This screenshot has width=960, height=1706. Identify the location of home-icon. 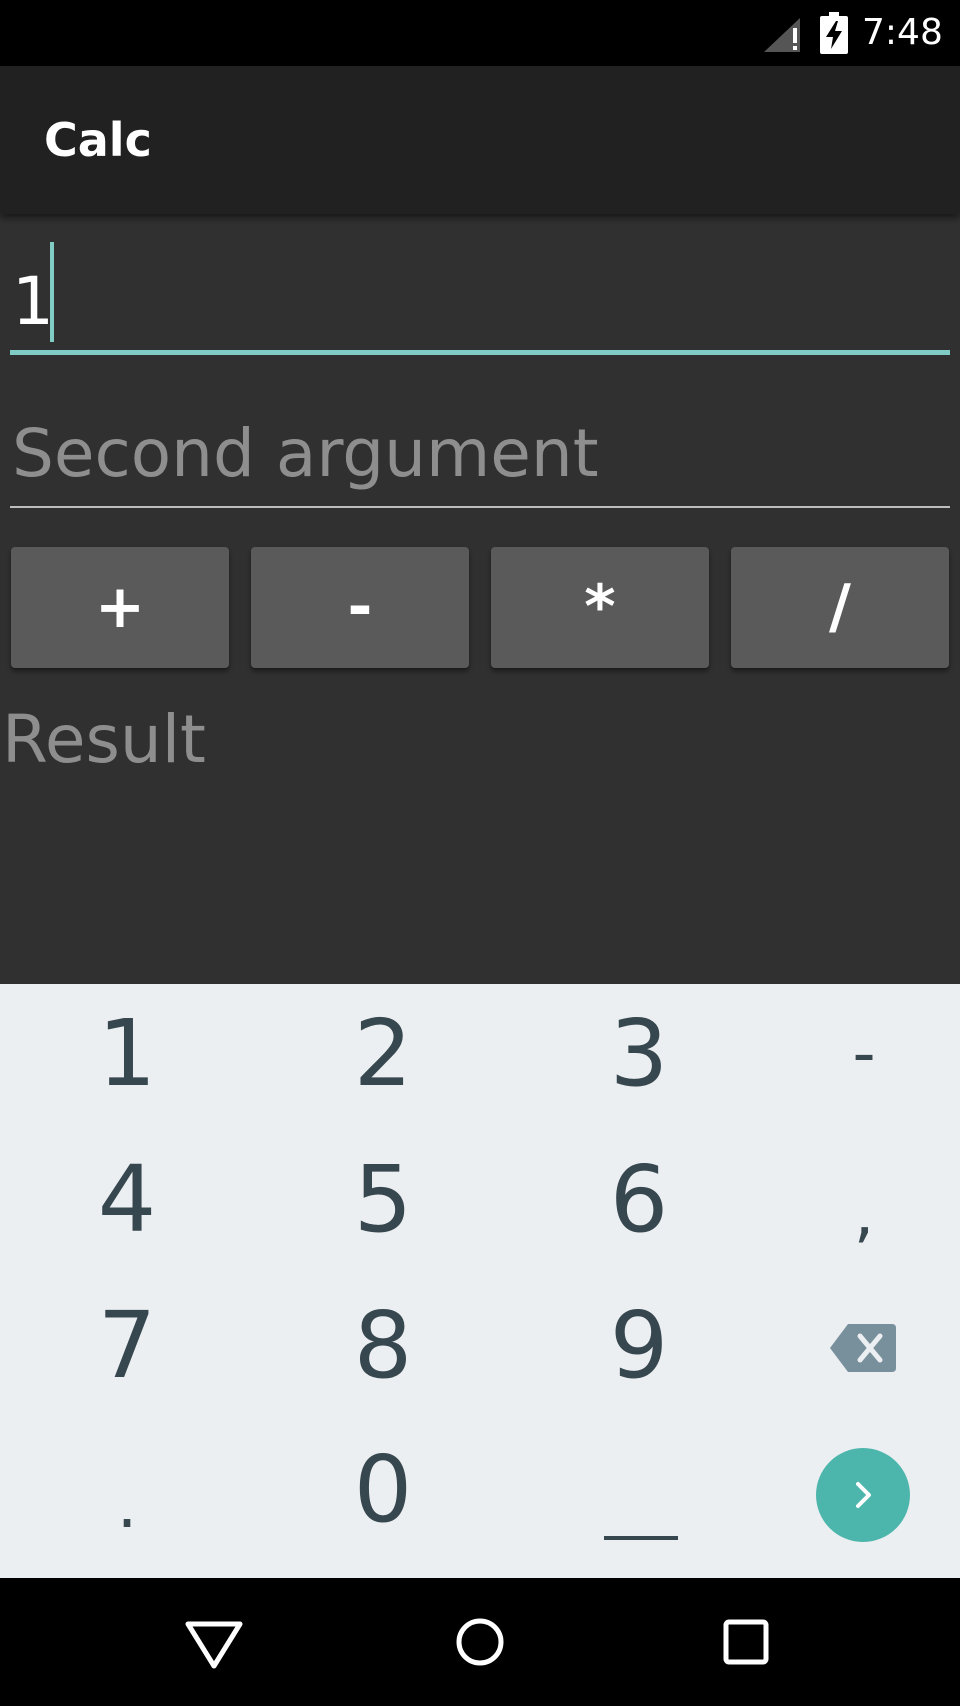
(480, 1642).